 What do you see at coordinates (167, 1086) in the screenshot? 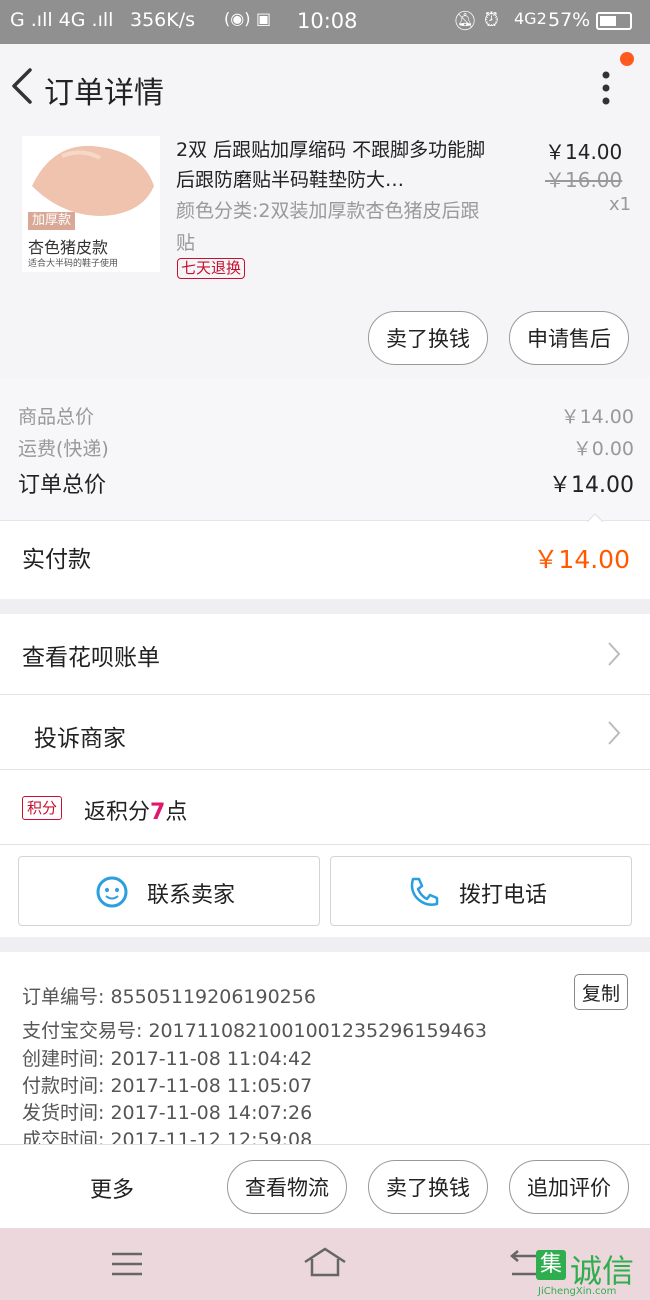
I see `paid-time: 付款时间: 2017-11-08 11:05:07` at bounding box center [167, 1086].